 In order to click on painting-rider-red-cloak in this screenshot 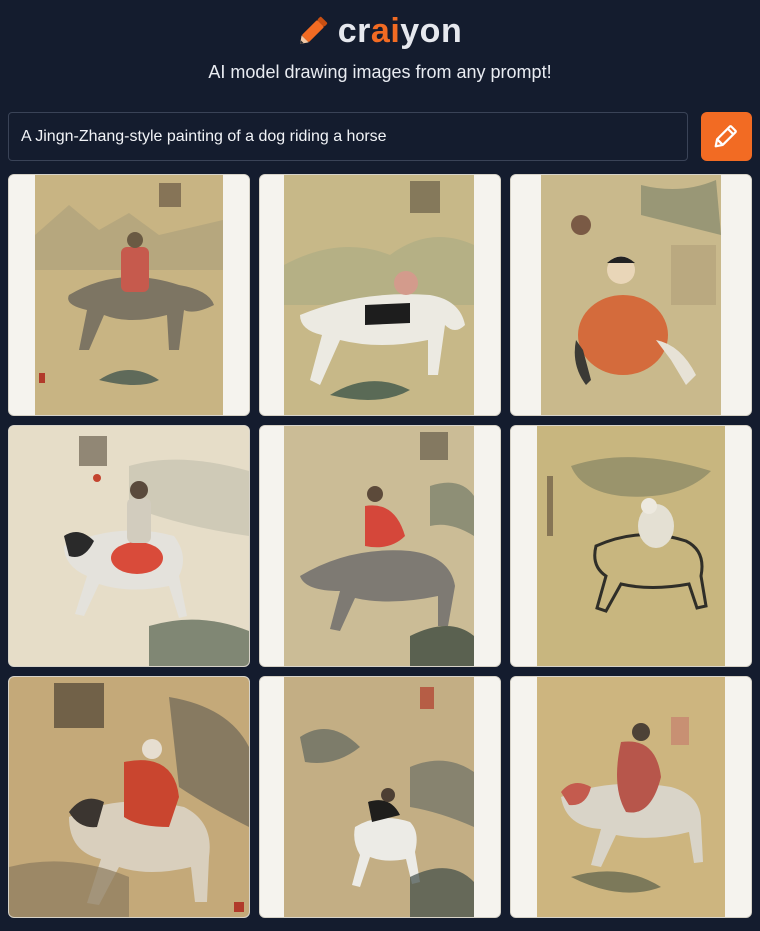, I will do `click(380, 546)`.